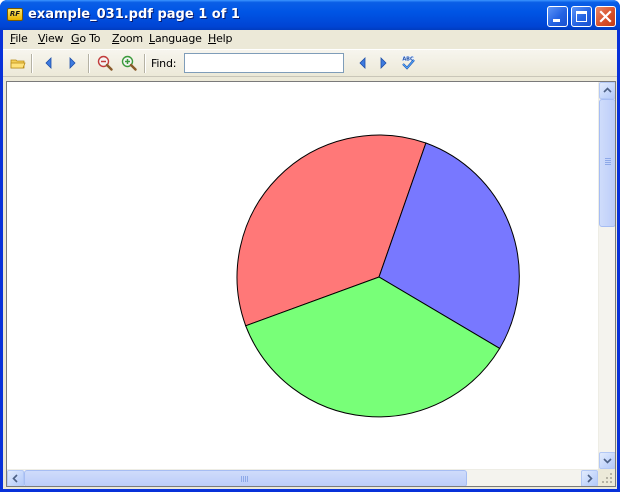 This screenshot has height=492, width=620. I want to click on spellcheck-icon: ABC, so click(408, 63).